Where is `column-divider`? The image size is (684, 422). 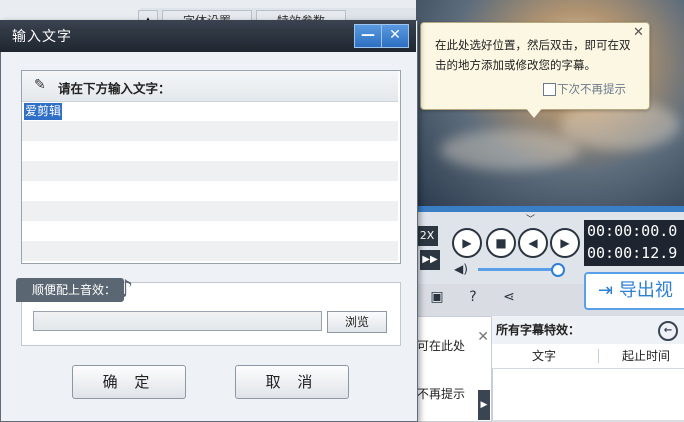 column-divider is located at coordinates (598, 356).